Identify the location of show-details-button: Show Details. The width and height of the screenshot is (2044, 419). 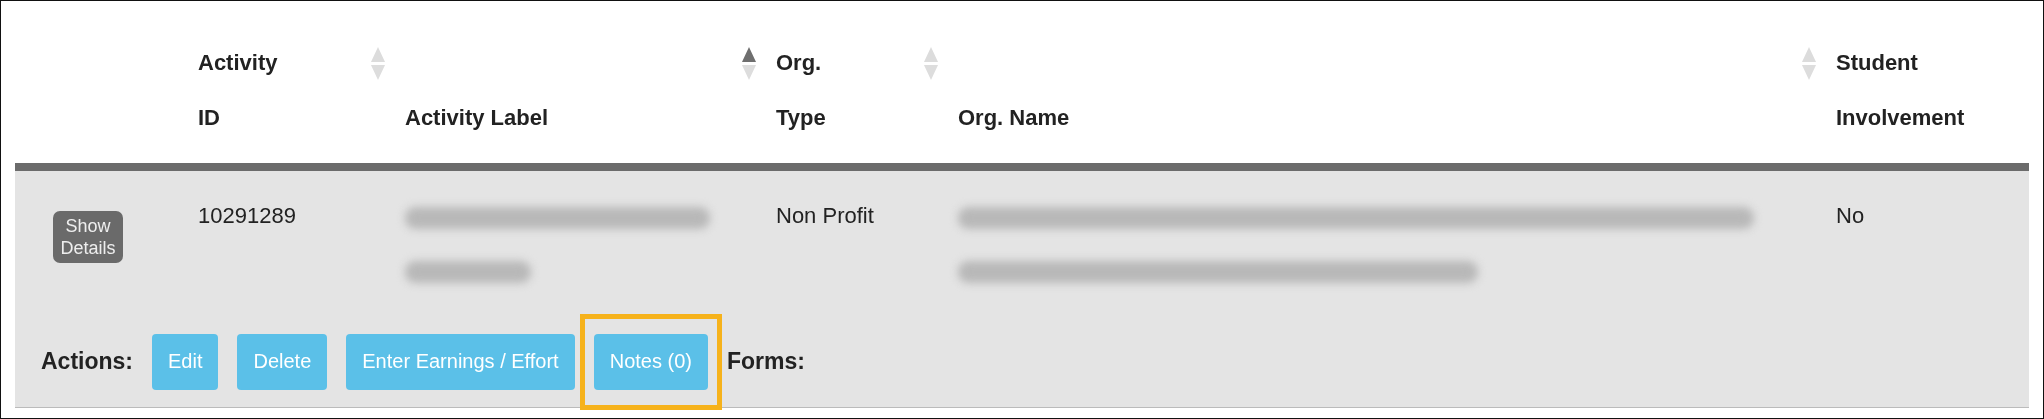
(88, 237).